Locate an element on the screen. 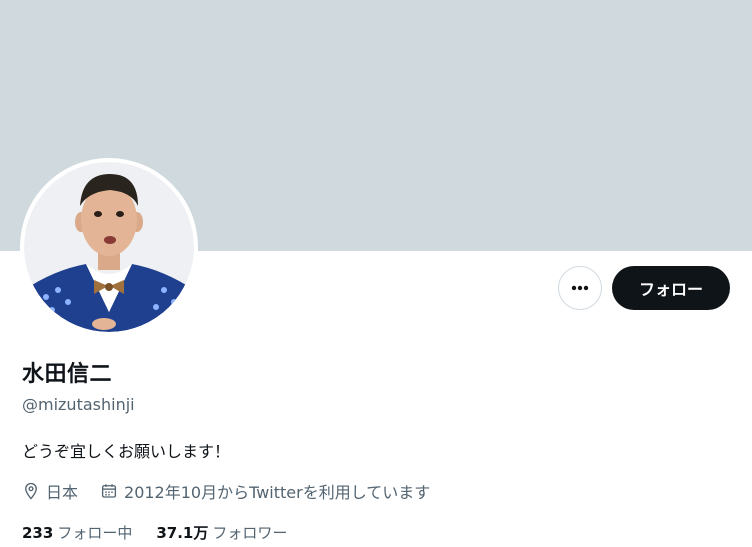 Image resolution: width=752 pixels, height=547 pixels. location: 日本 is located at coordinates (50, 491).